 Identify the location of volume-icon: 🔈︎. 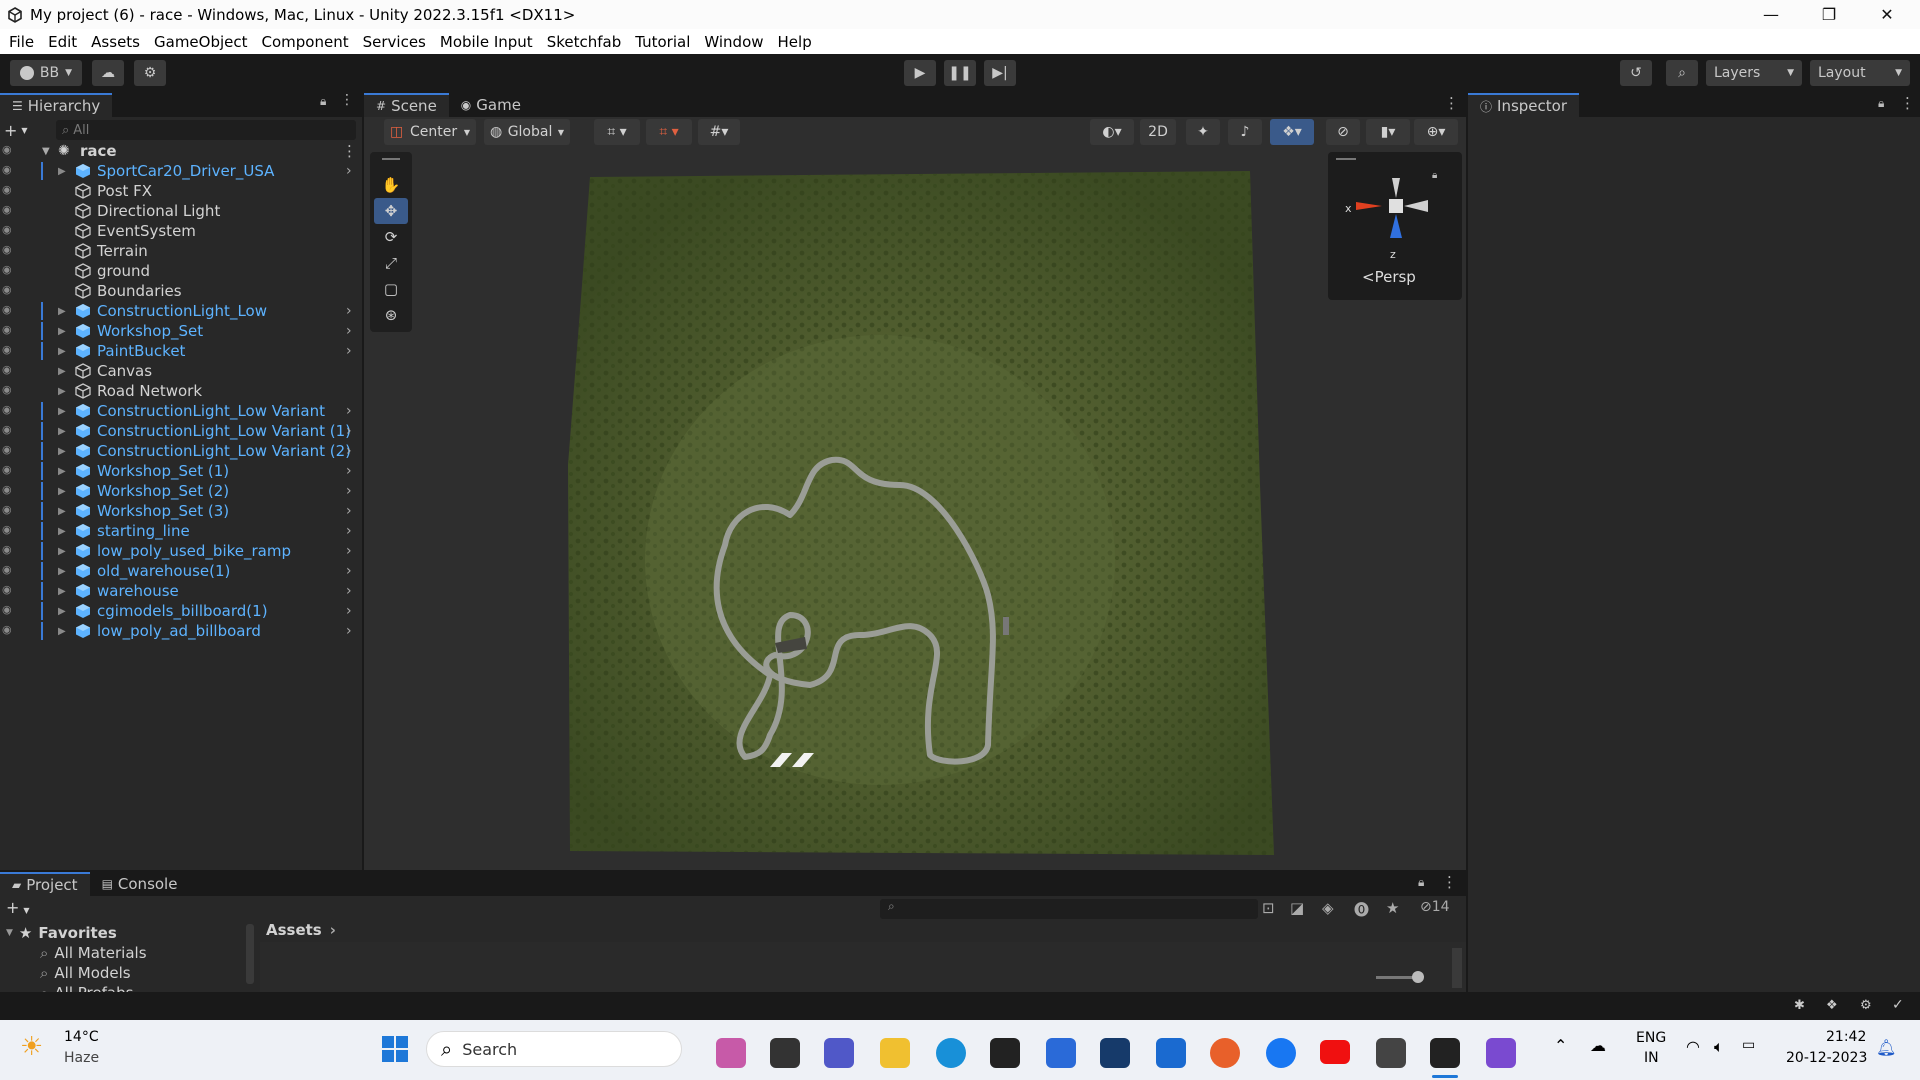
(1719, 1047).